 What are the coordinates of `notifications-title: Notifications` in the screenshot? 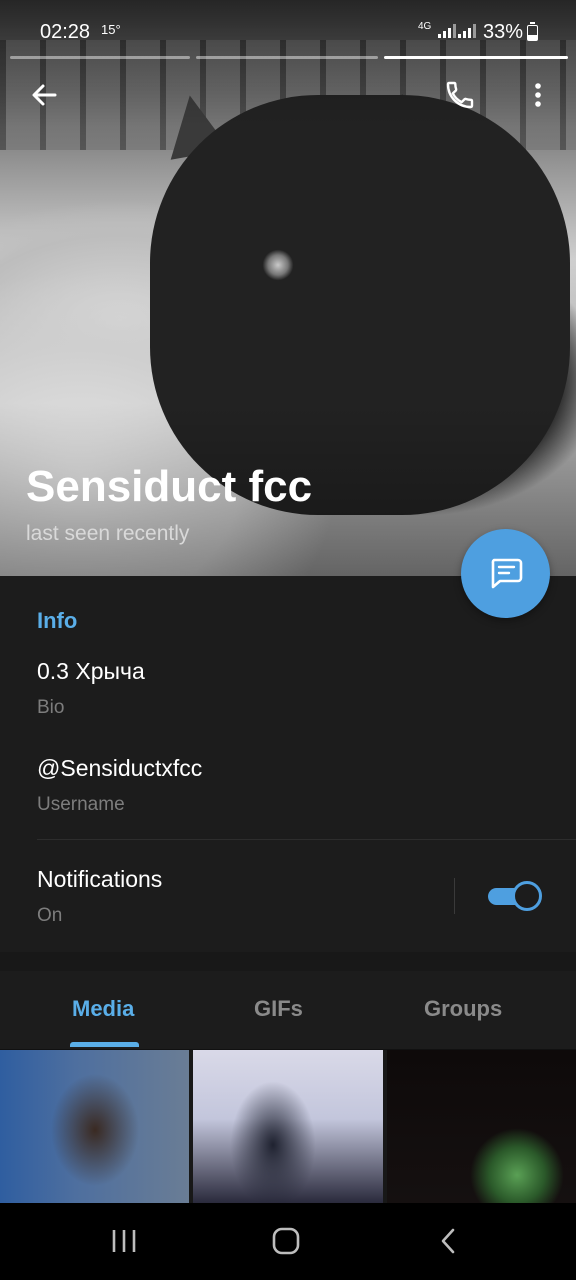 It's located at (99, 879).